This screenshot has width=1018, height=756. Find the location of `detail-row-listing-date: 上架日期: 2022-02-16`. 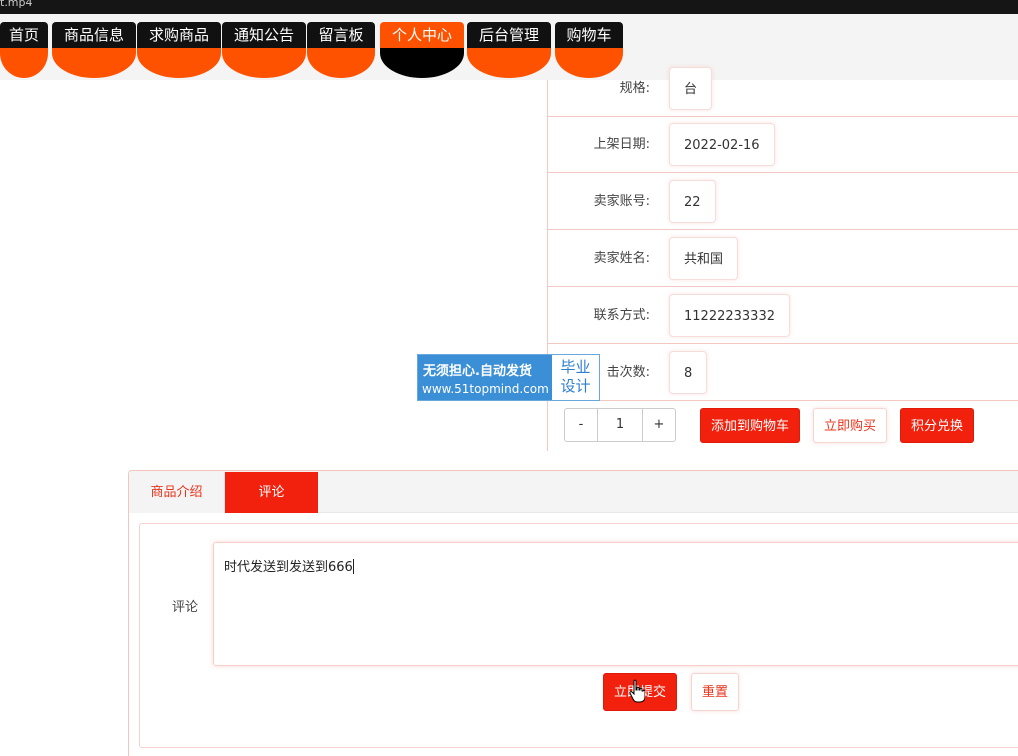

detail-row-listing-date: 上架日期: 2022-02-16 is located at coordinates (783, 144).